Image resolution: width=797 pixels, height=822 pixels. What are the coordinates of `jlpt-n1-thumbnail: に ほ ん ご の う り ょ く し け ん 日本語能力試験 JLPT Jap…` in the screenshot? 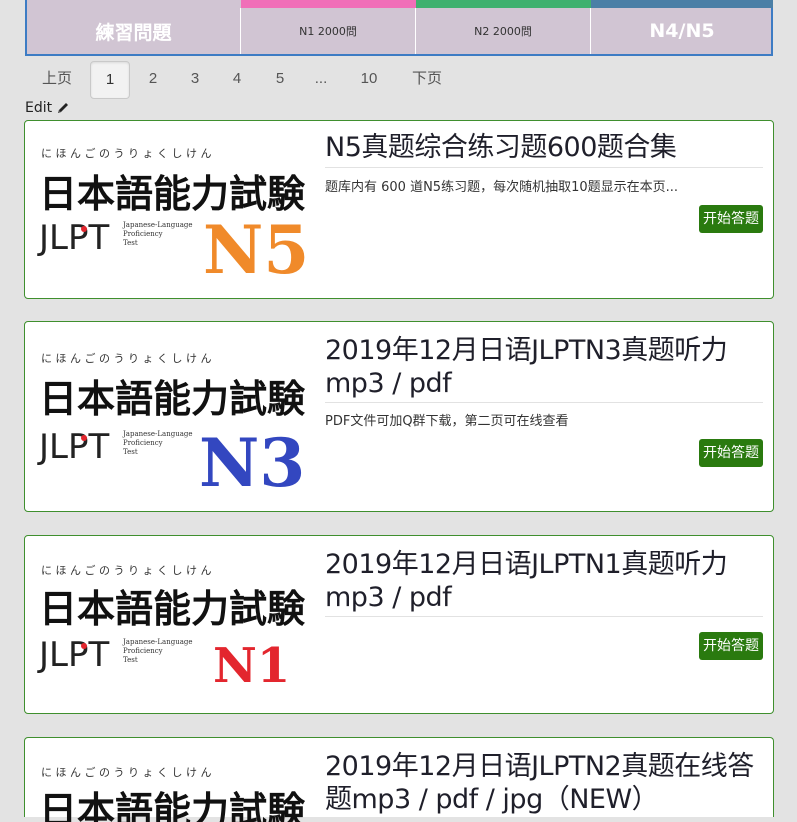 It's located at (171, 628).